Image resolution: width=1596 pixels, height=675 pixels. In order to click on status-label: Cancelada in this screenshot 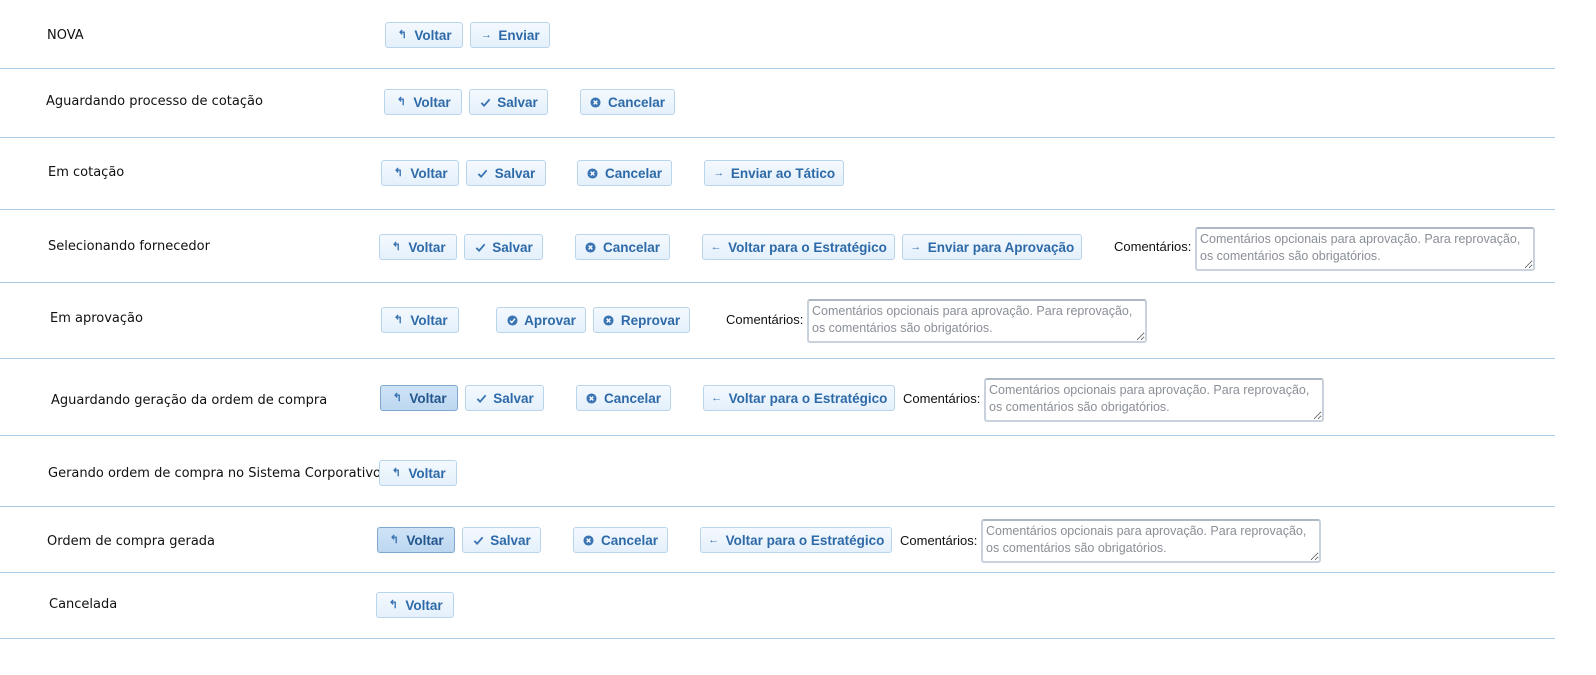, I will do `click(83, 604)`.